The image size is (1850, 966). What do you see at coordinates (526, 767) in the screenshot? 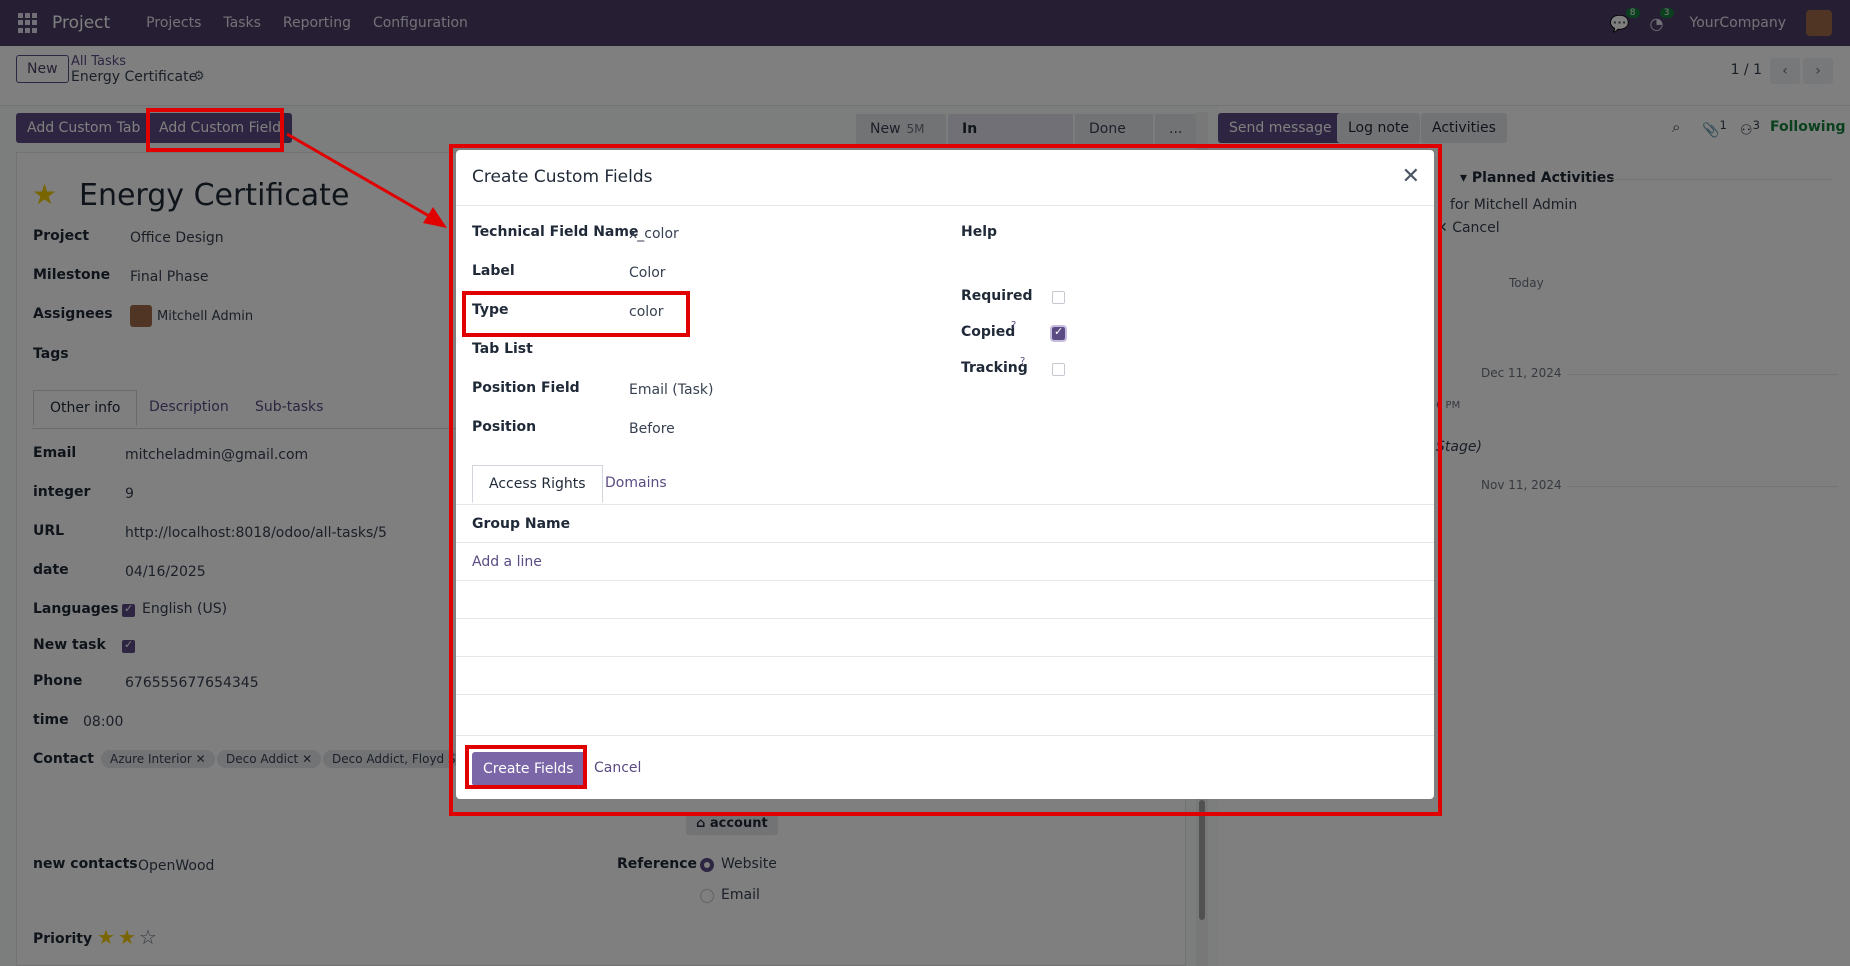
I see `highlight-create-fields` at bounding box center [526, 767].